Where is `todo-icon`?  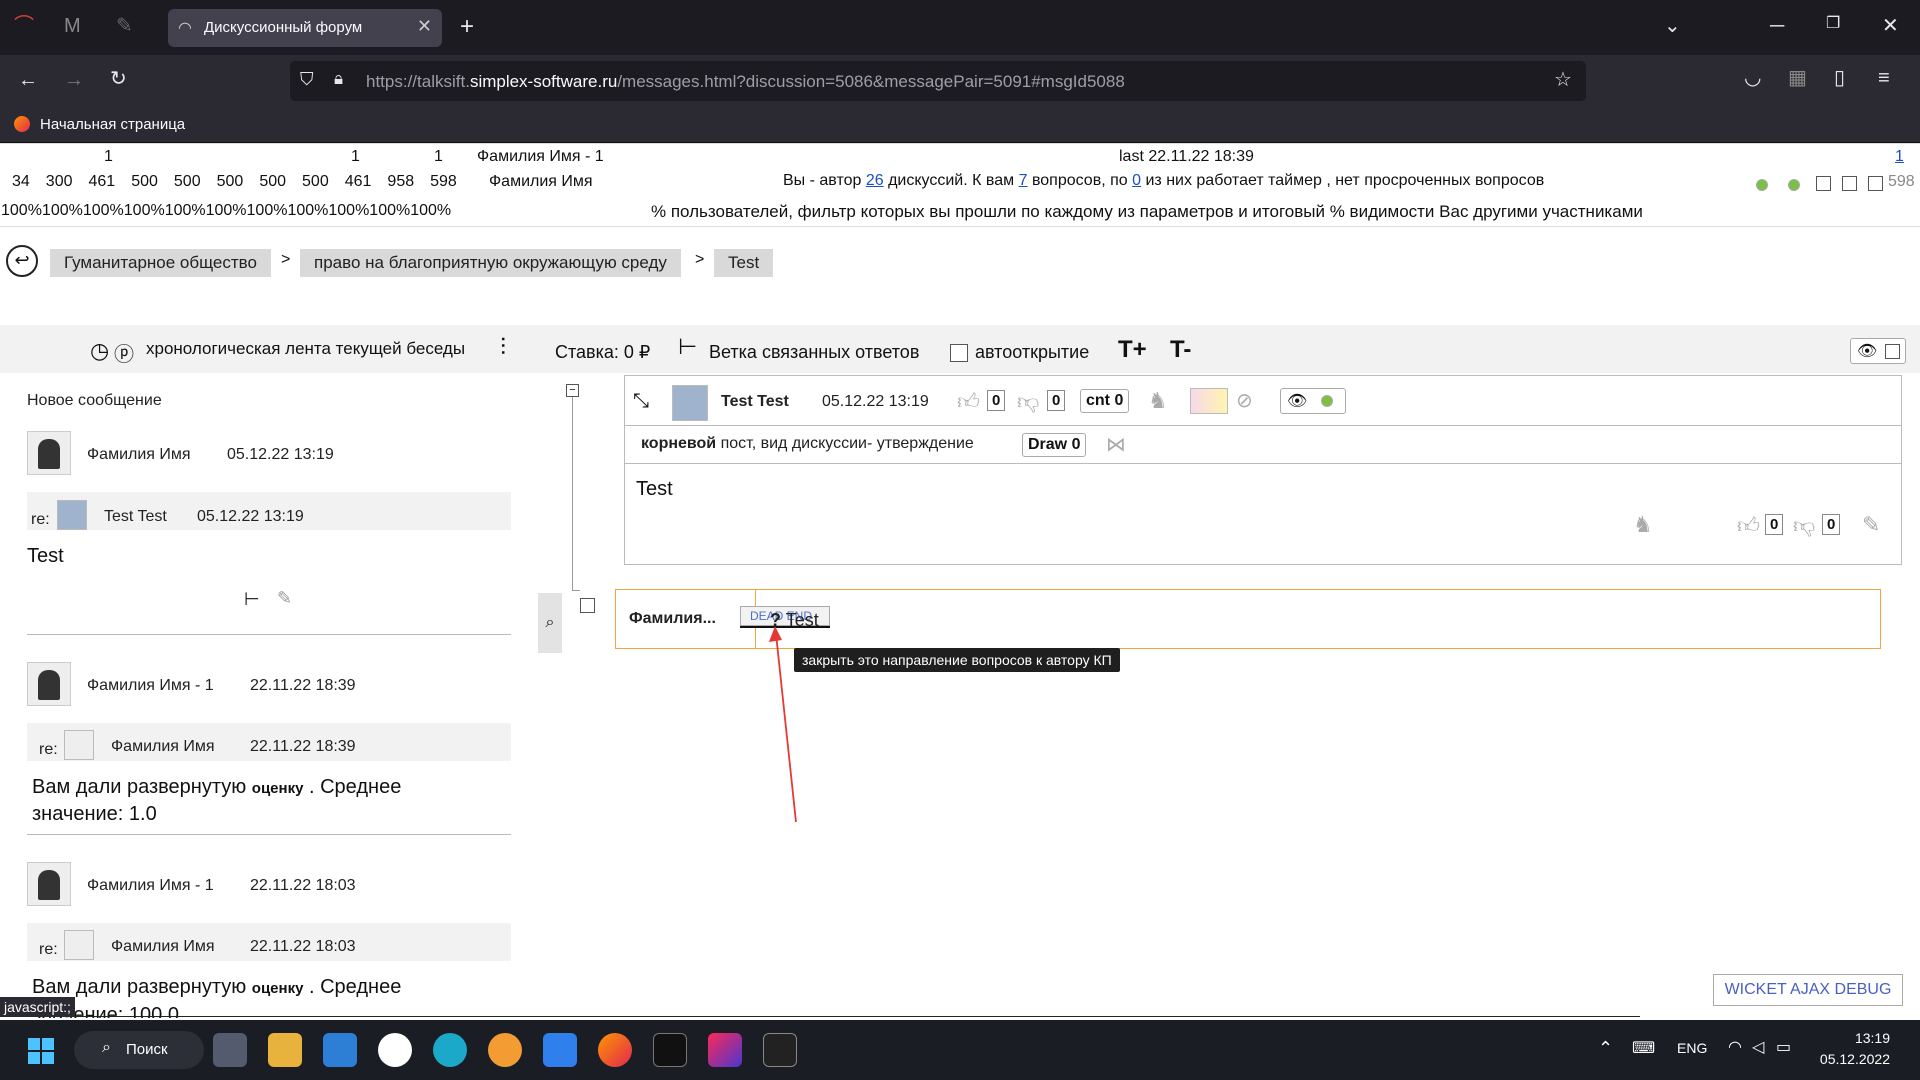 todo-icon is located at coordinates (560, 1050).